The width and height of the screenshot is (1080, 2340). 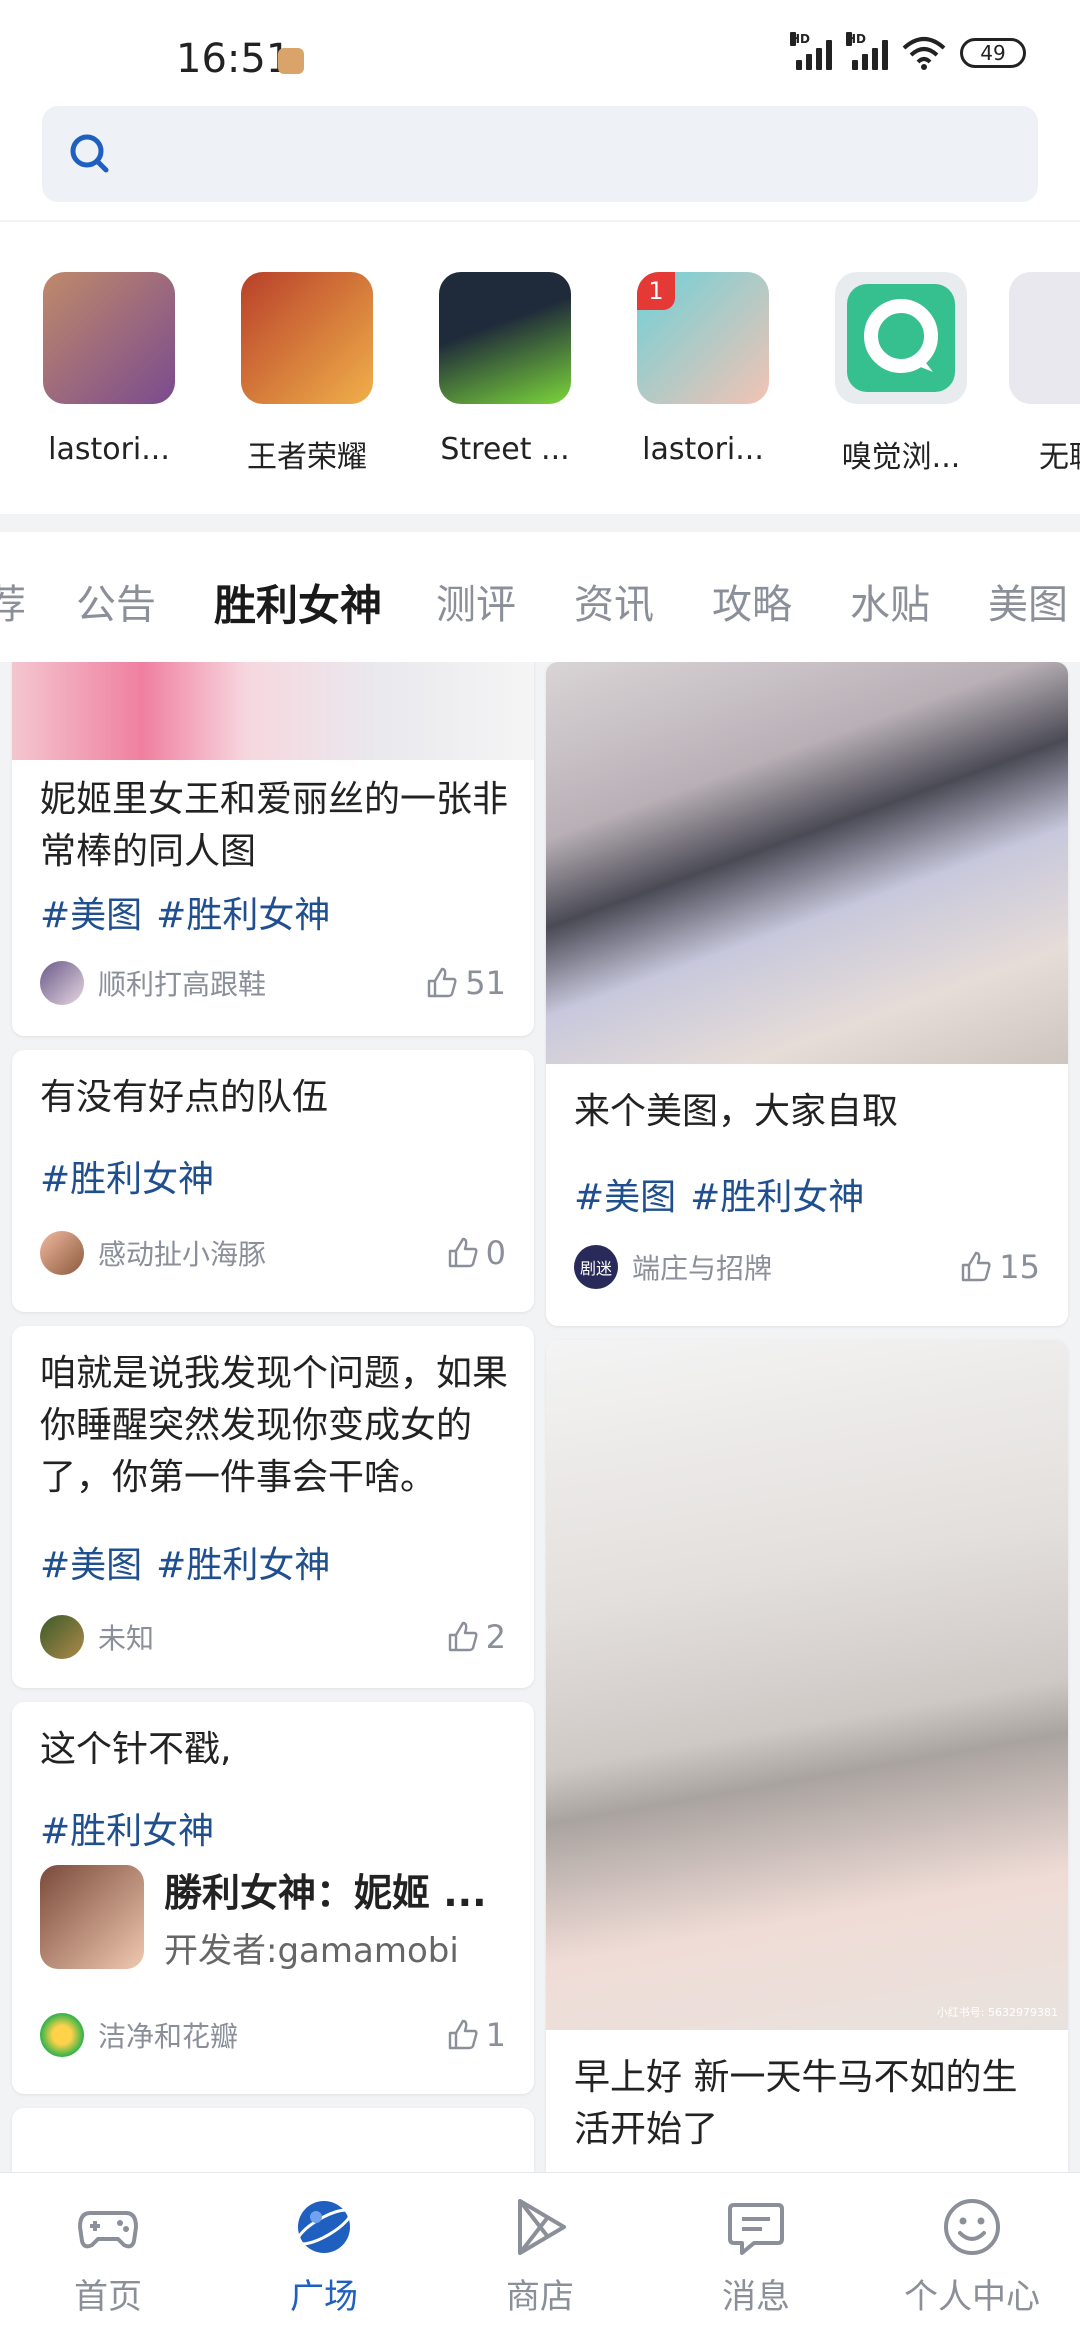 I want to click on tab-news: 资讯, so click(x=614, y=601).